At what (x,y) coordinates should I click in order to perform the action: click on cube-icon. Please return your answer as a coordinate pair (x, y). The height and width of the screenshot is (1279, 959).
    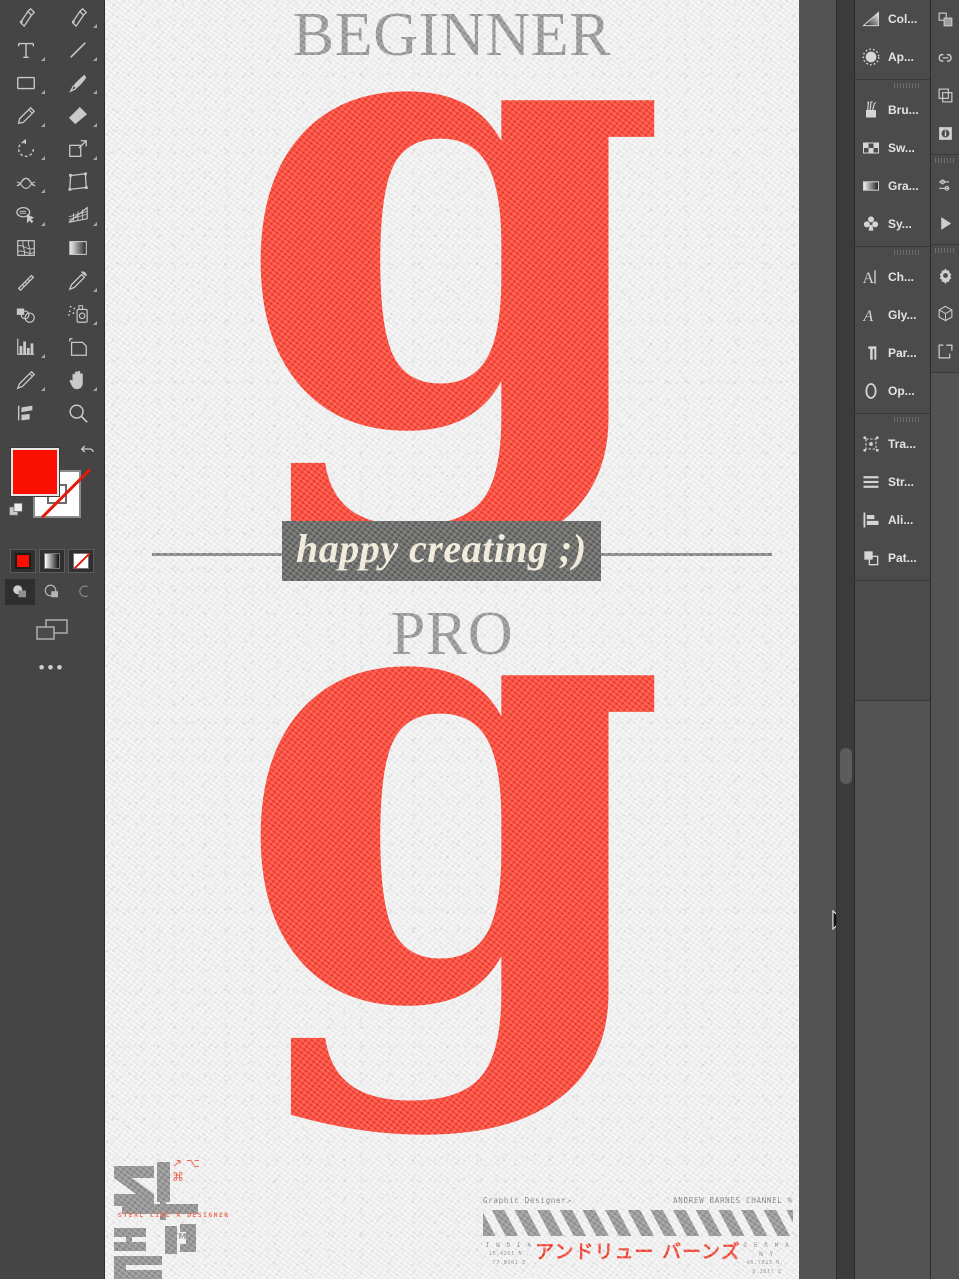
    Looking at the image, I should click on (945, 313).